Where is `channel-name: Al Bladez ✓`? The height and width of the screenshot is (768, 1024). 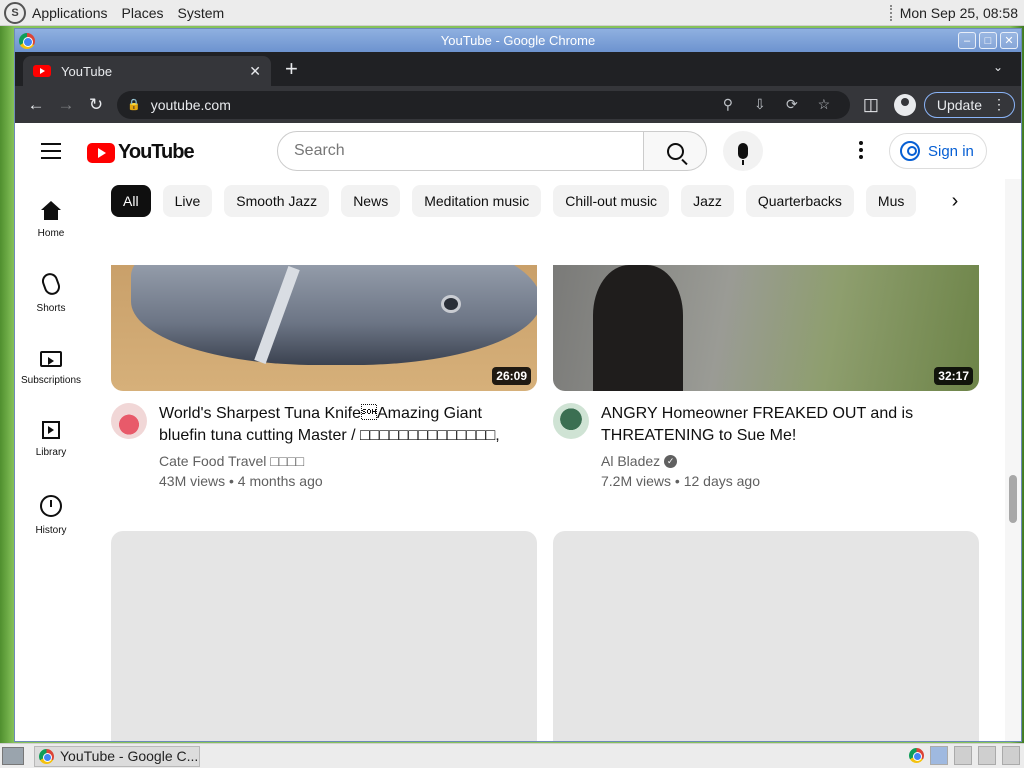
channel-name: Al Bladez ✓ is located at coordinates (785, 461).